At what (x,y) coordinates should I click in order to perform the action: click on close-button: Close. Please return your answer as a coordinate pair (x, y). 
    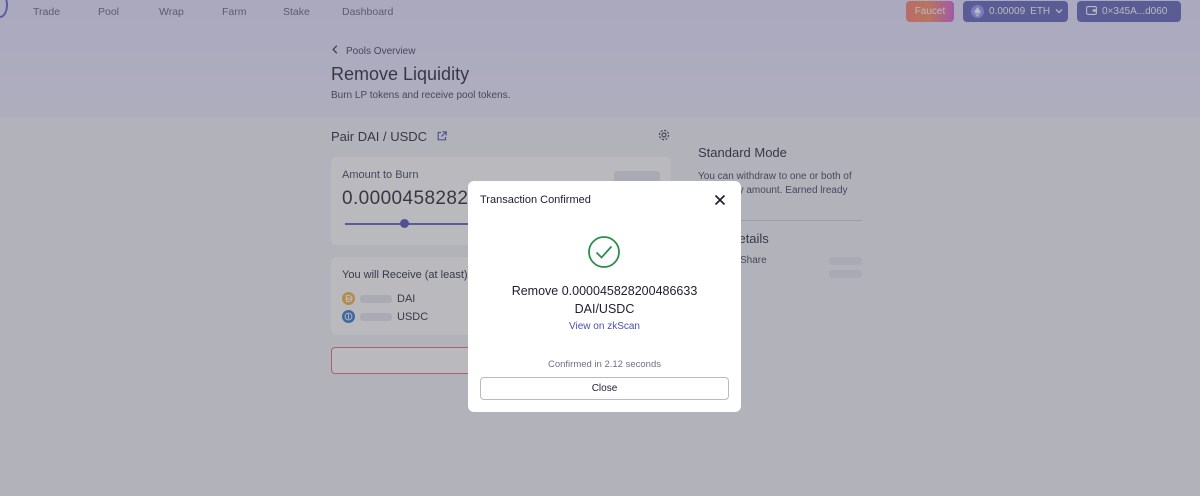
    Looking at the image, I should click on (604, 388).